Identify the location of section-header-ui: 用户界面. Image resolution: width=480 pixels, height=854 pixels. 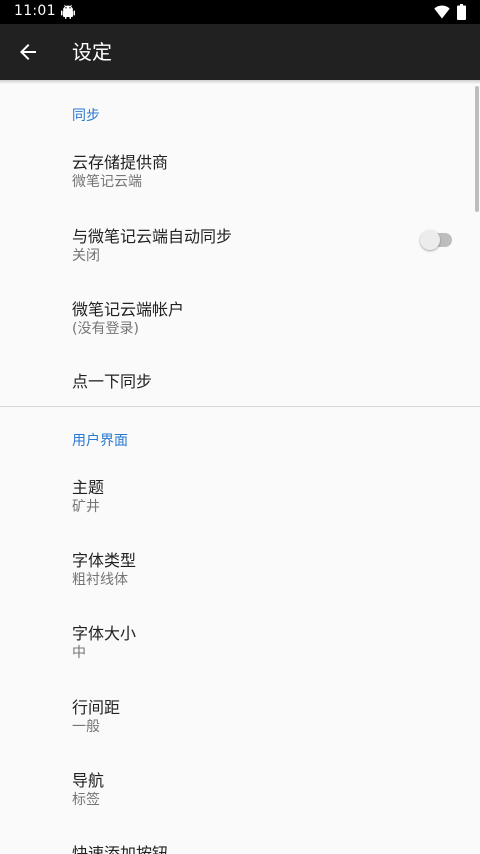
(100, 441).